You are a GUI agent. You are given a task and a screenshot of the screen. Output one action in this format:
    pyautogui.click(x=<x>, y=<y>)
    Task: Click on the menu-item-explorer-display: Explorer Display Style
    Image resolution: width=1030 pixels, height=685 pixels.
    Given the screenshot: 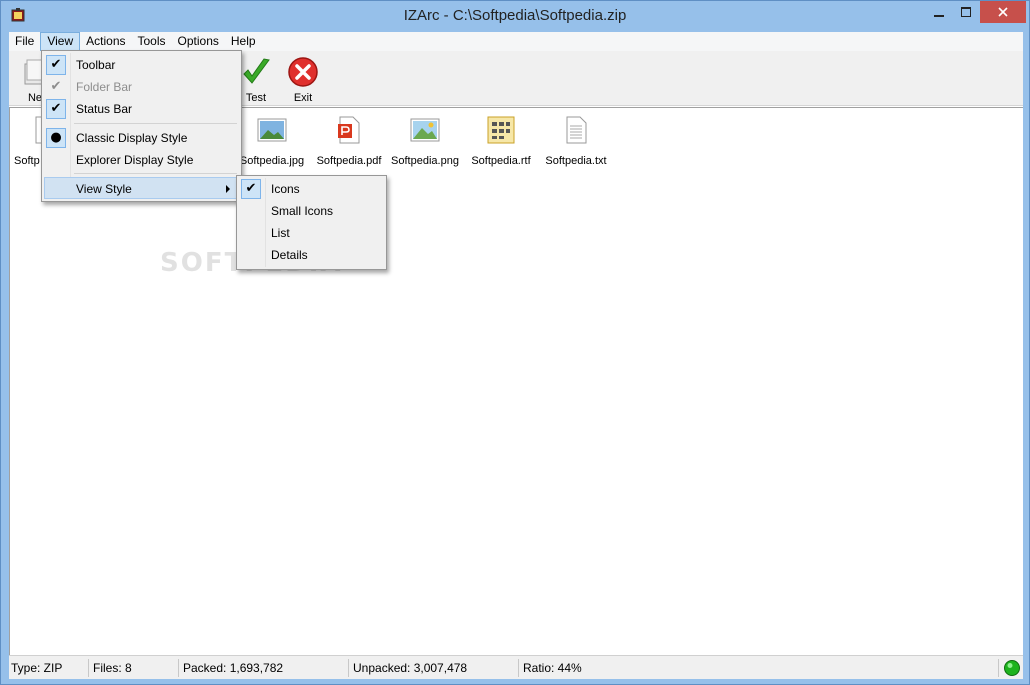 What is the action you would take?
    pyautogui.click(x=141, y=160)
    